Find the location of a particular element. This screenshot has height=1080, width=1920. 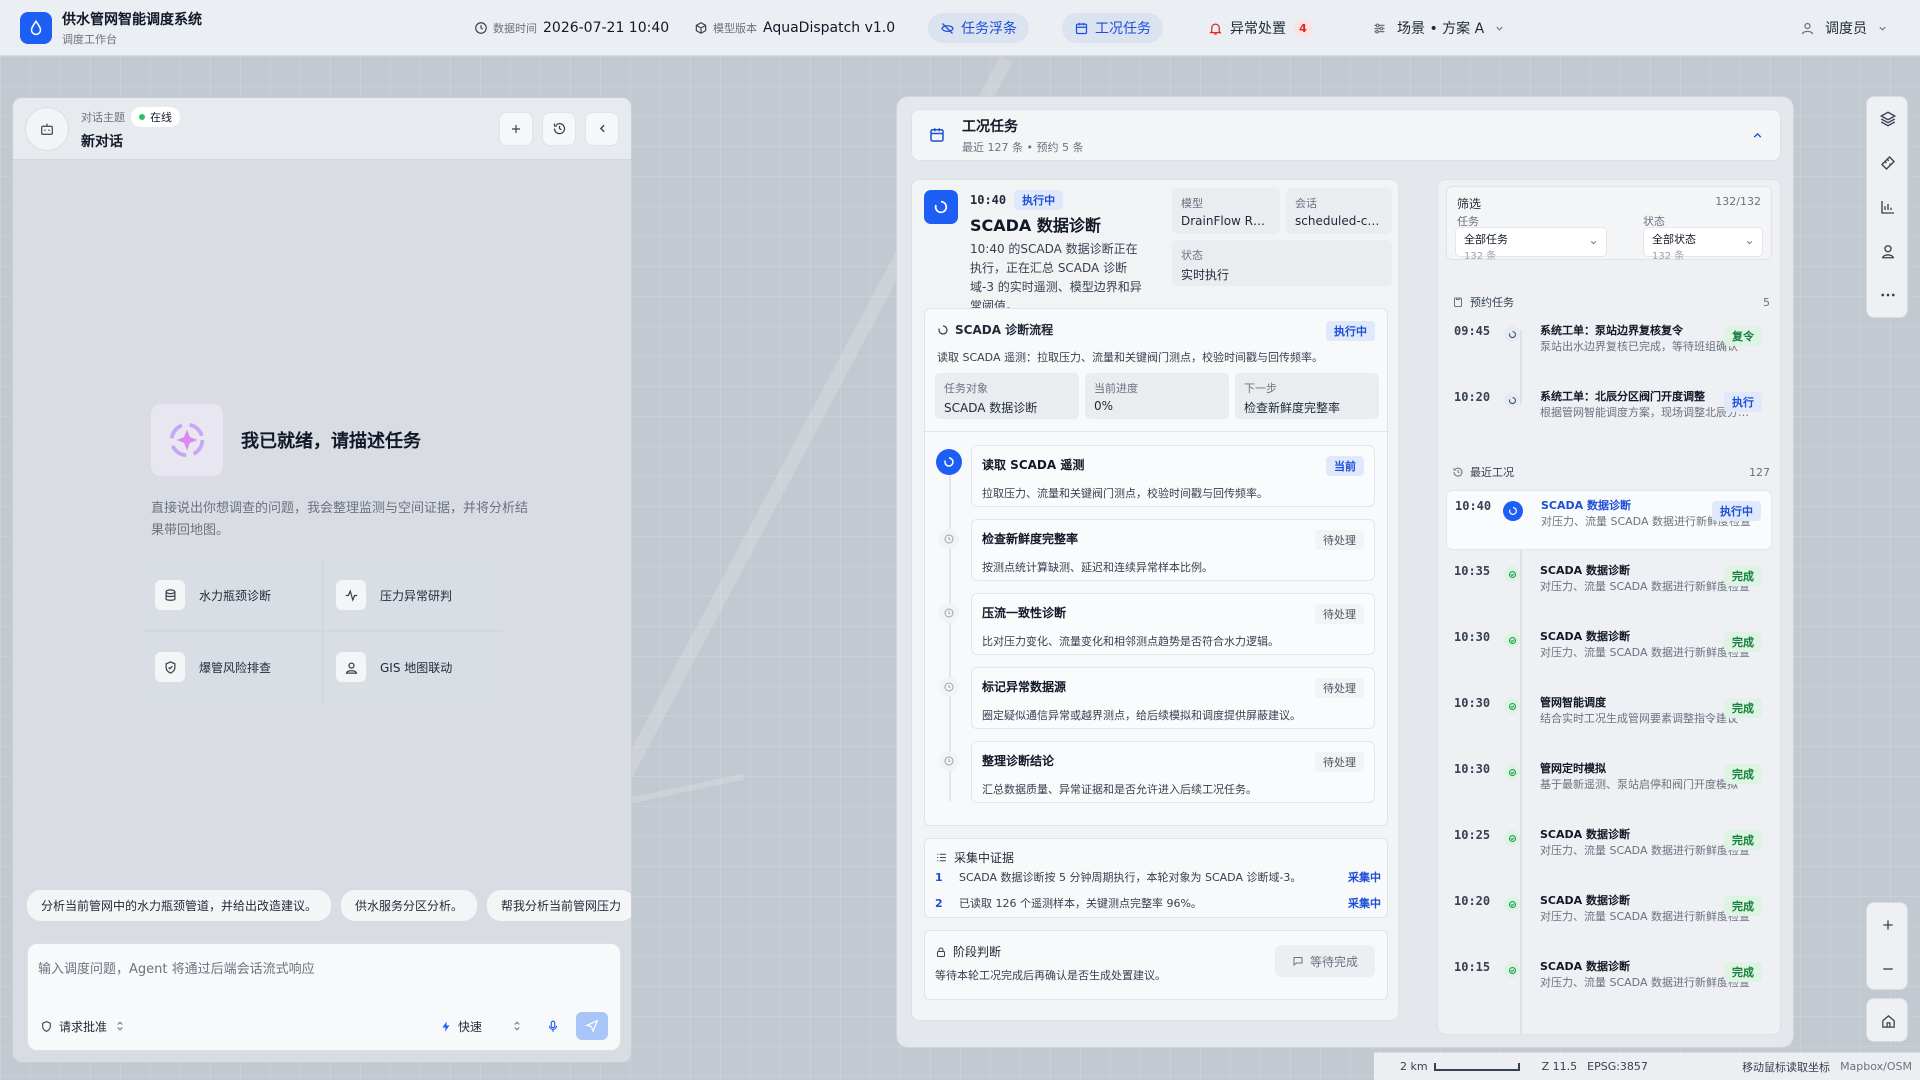

suggestion-chip: 供水服务分区分析。 is located at coordinates (409, 905).